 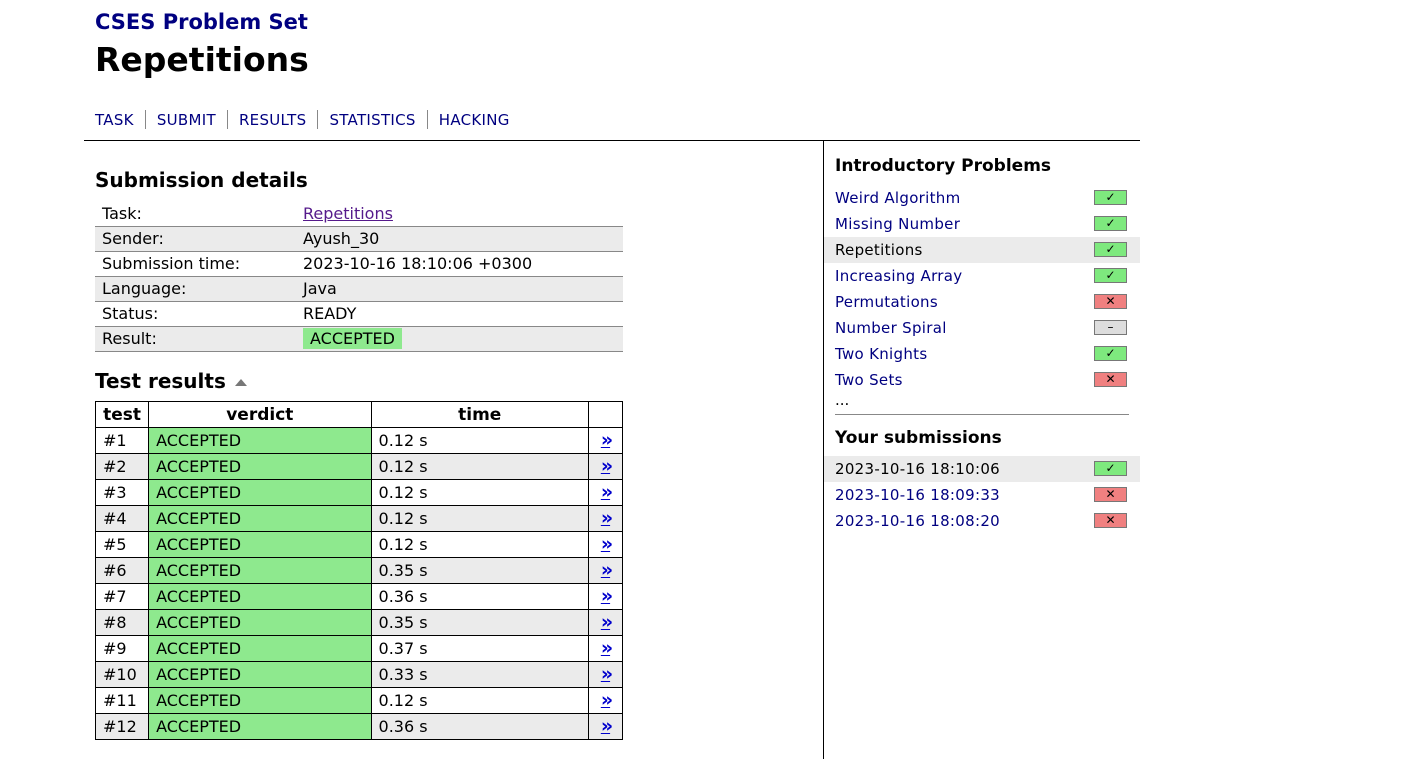 What do you see at coordinates (114, 120) in the screenshot?
I see `nav-task: TASK` at bounding box center [114, 120].